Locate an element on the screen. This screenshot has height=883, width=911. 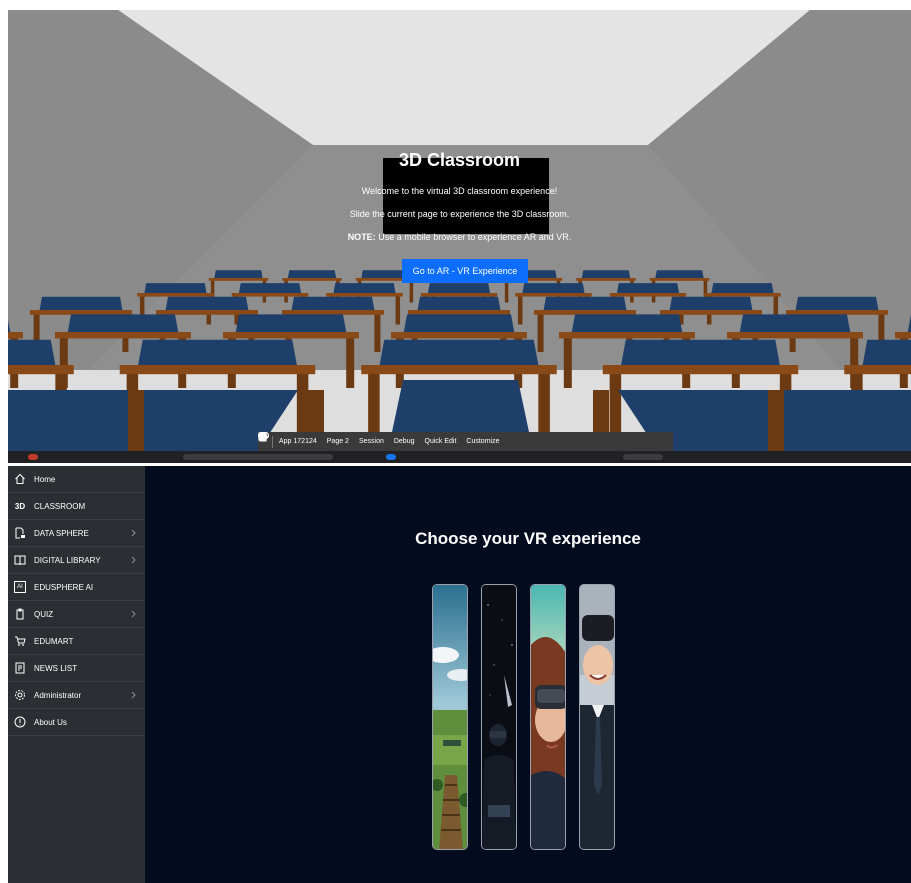
sidebar-item-edumart: EDUMART is located at coordinates (76, 641).